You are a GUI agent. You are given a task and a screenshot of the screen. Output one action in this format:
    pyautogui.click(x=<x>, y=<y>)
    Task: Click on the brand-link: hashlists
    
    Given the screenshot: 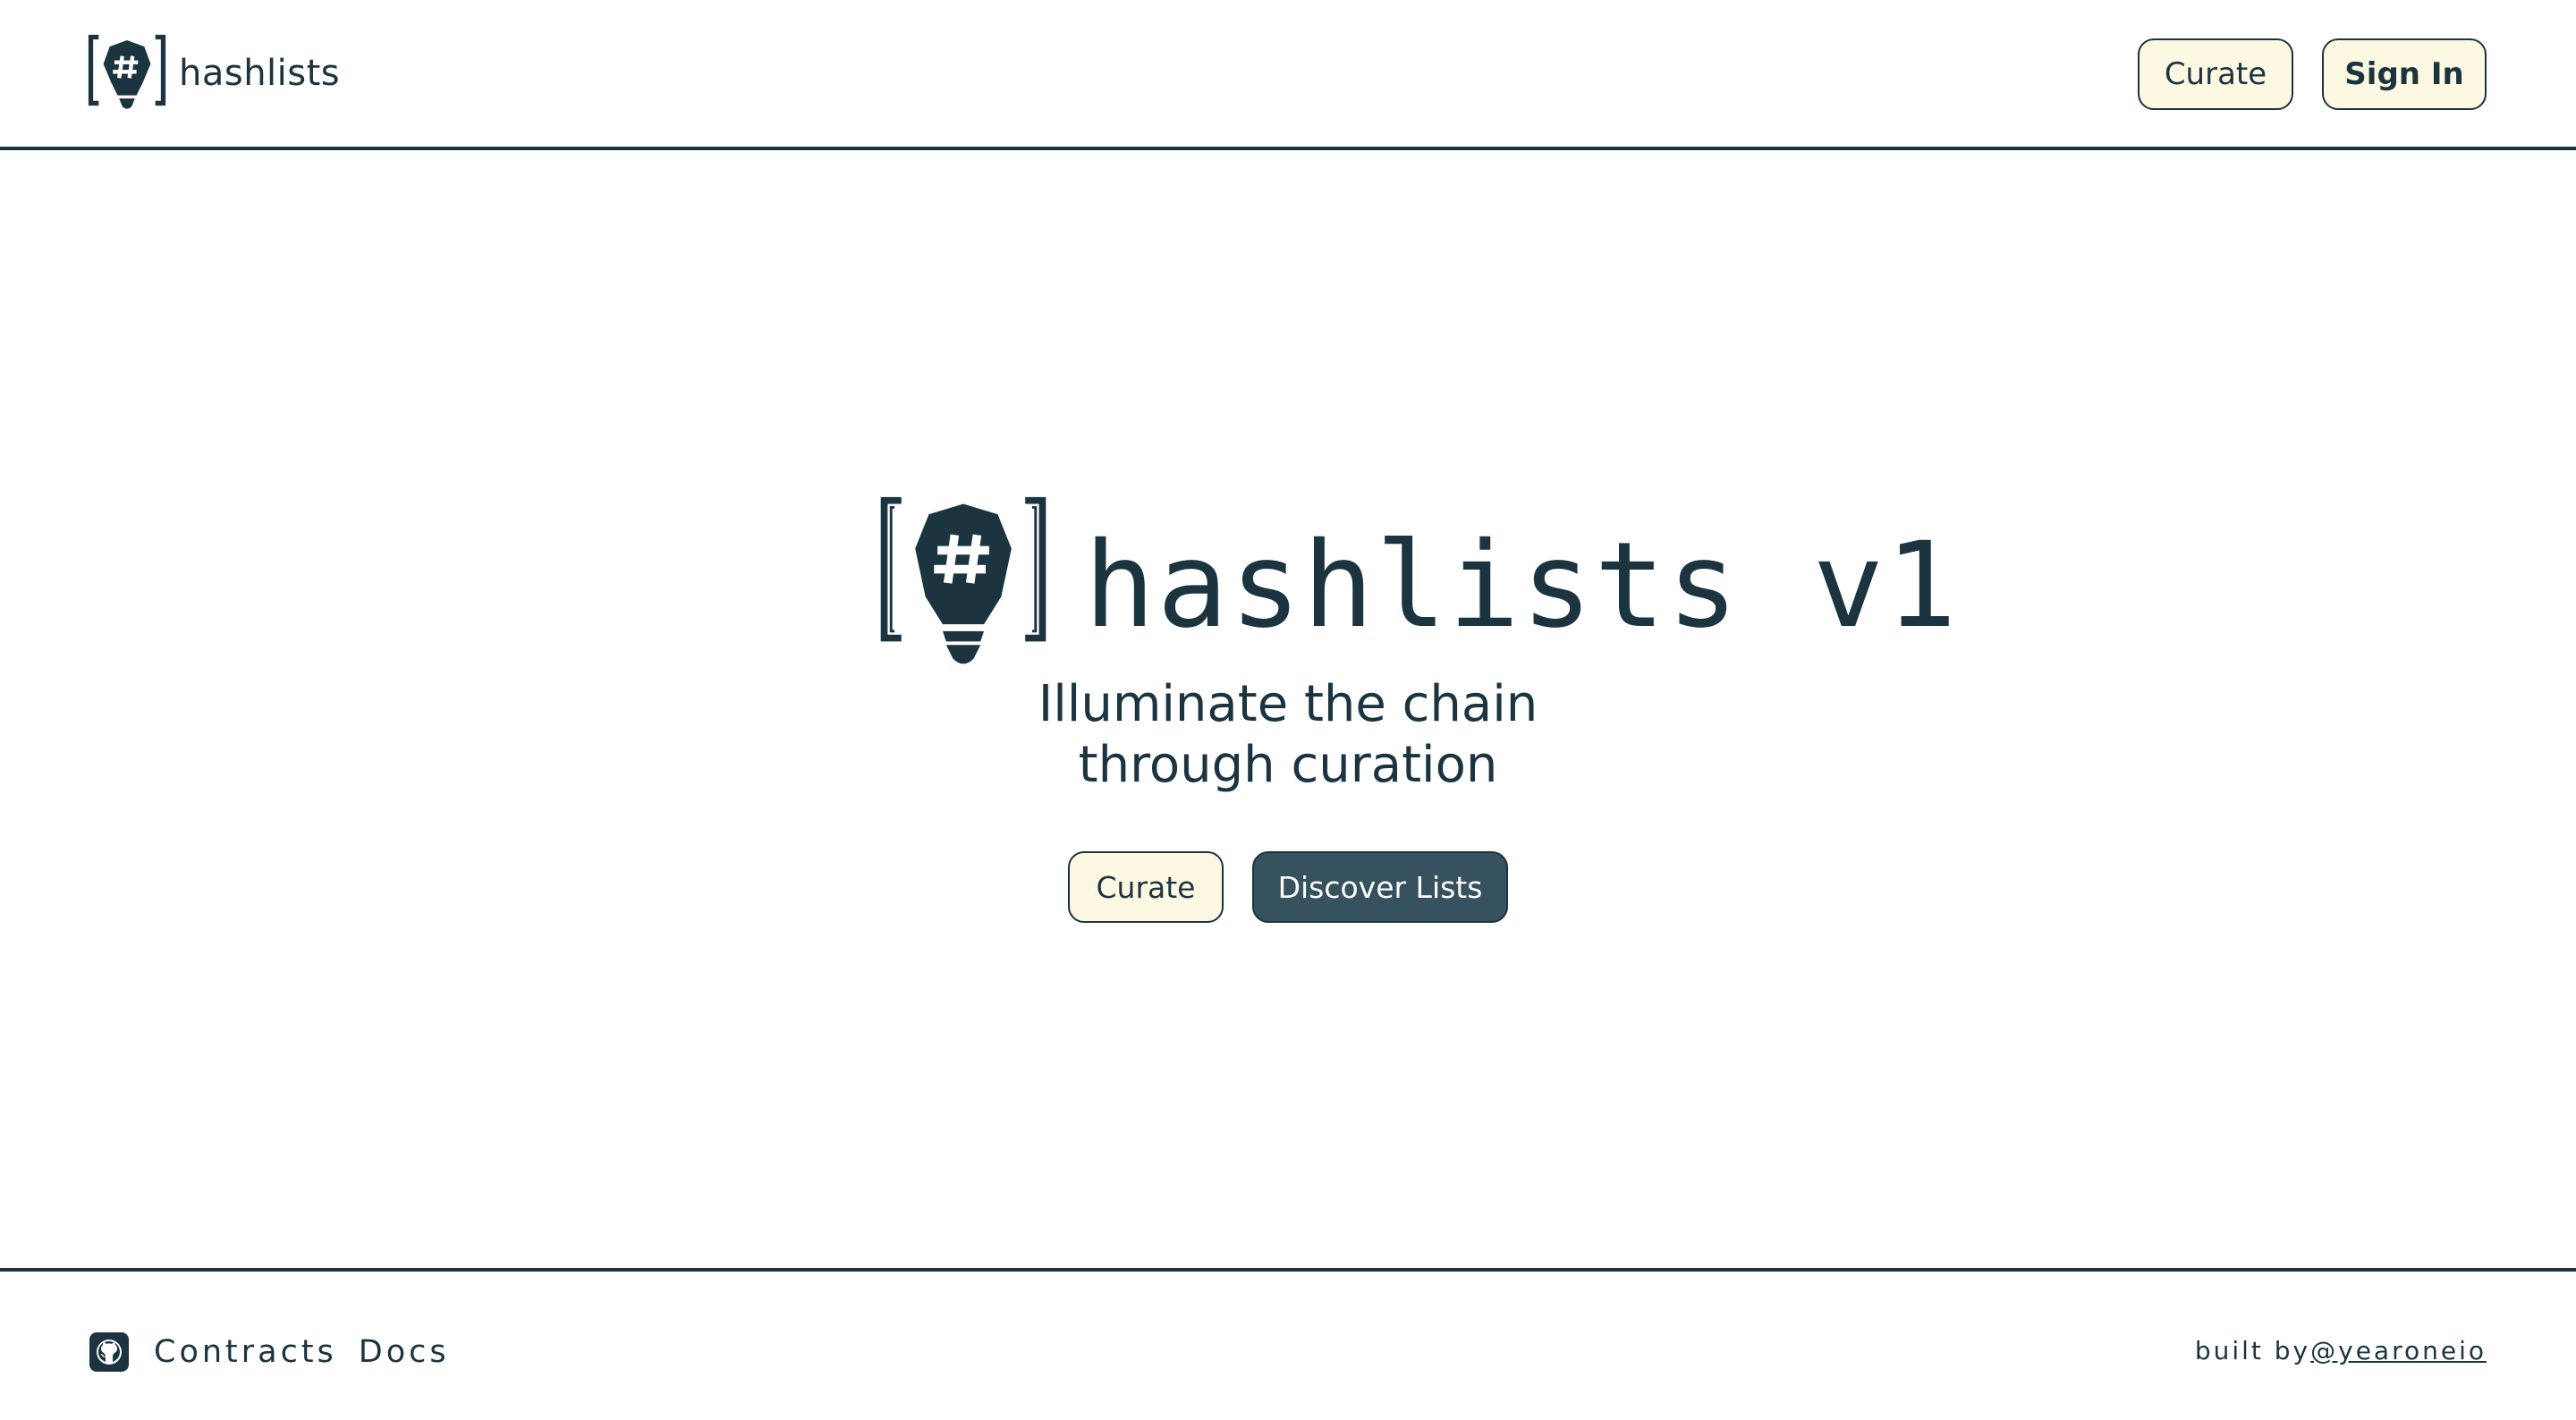 What is the action you would take?
    pyautogui.click(x=214, y=73)
    